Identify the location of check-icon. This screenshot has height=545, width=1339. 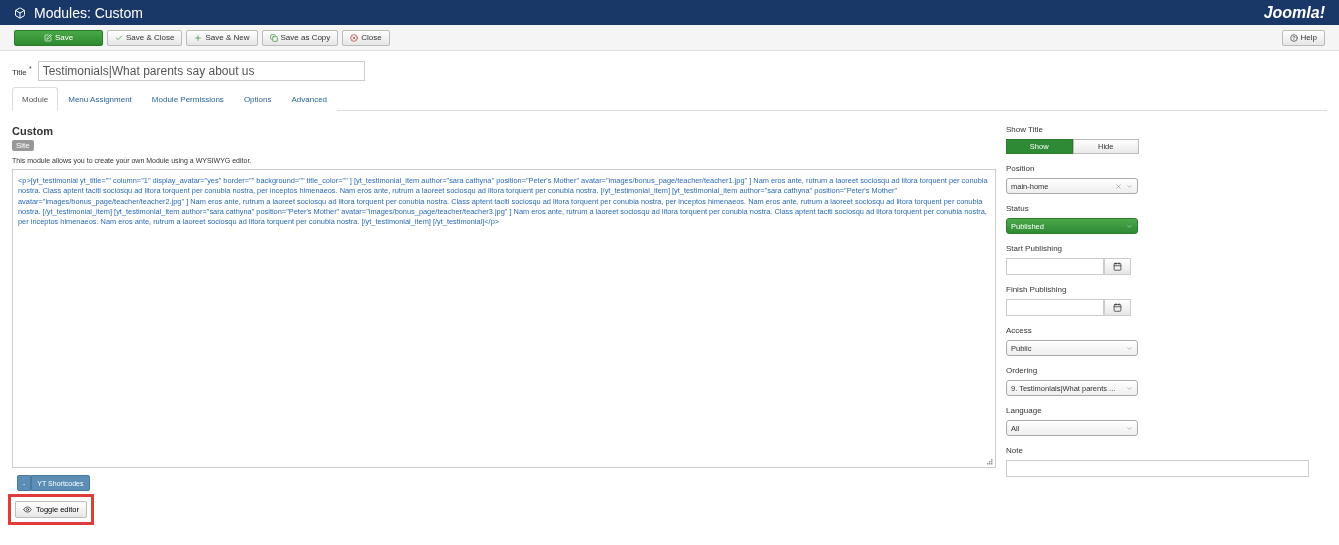
(119, 37).